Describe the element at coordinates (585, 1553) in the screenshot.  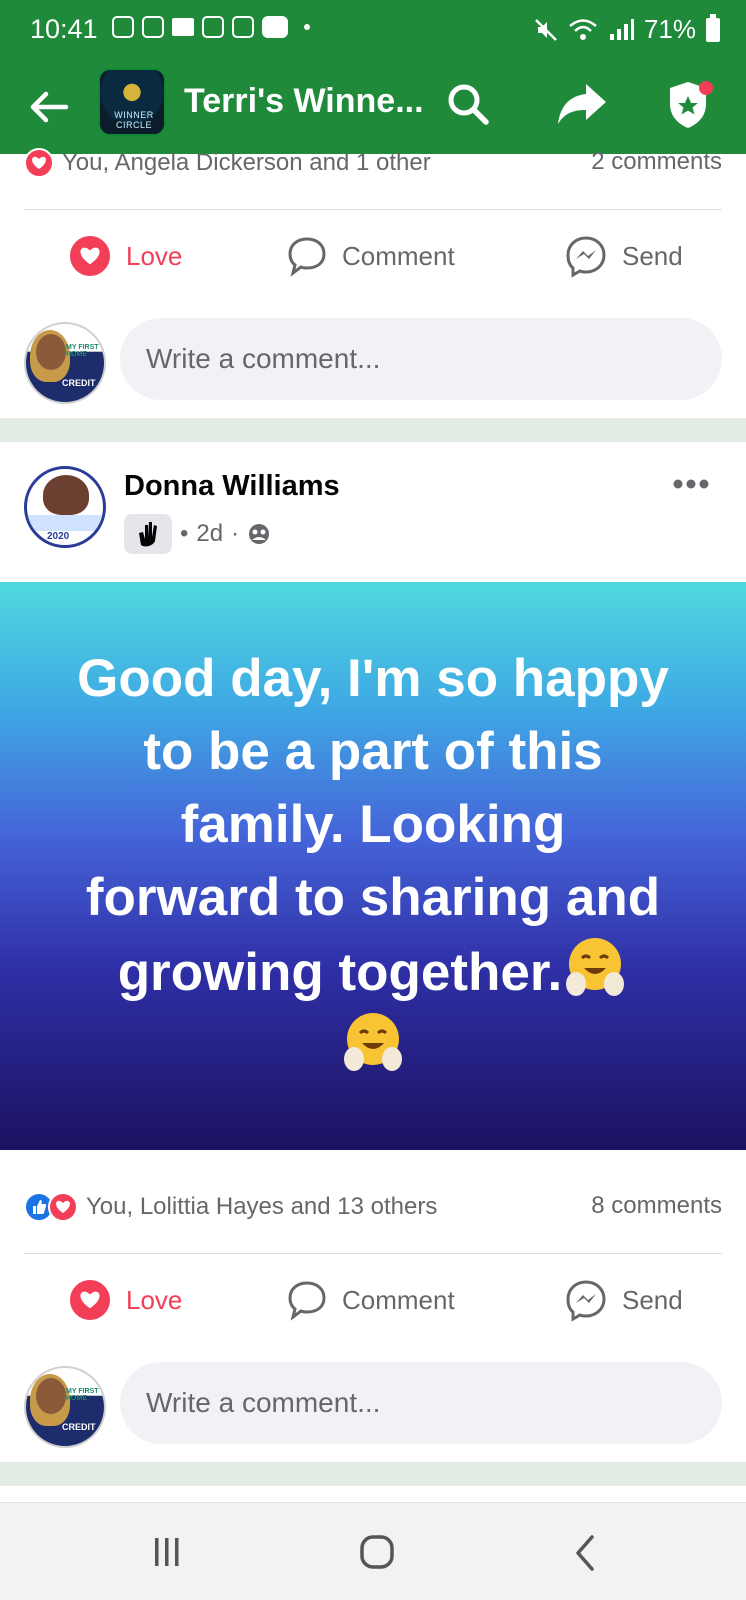
I see `back-nav-icon` at that location.